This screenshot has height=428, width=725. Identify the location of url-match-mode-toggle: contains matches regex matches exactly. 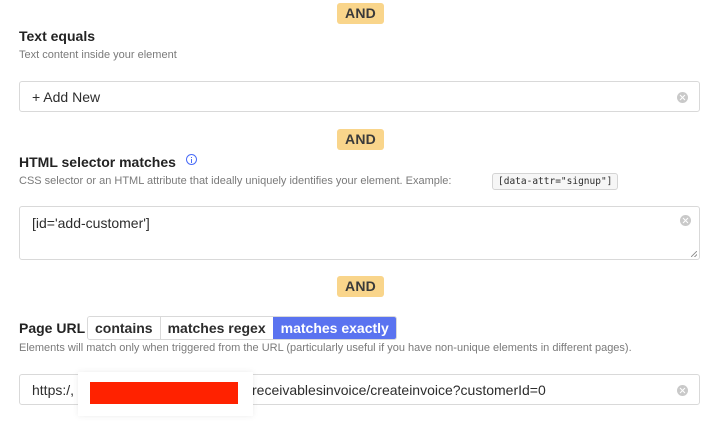
(242, 328).